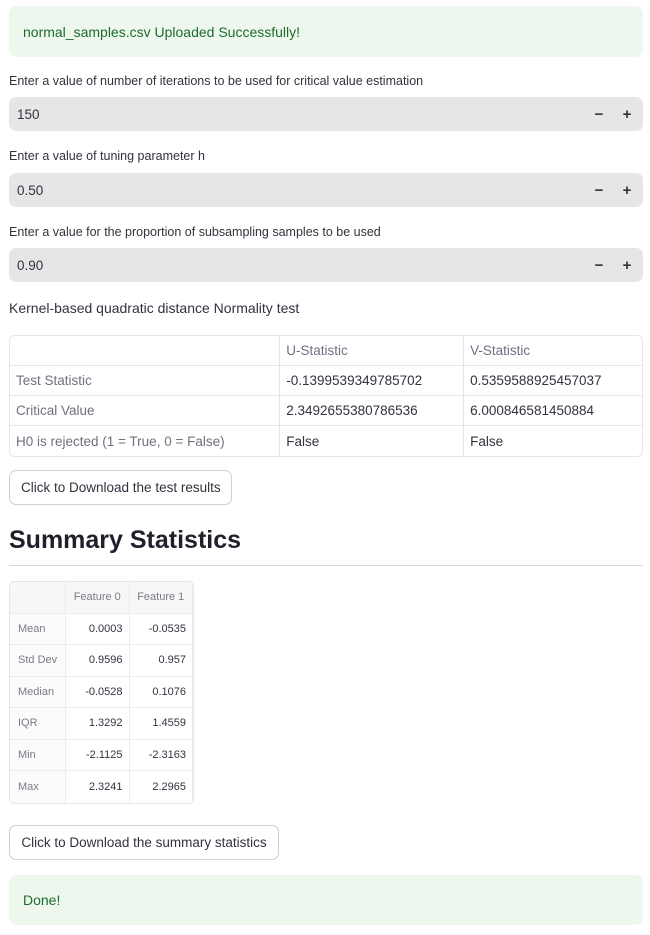 This screenshot has width=650, height=935. Describe the element at coordinates (326, 900) in the screenshot. I see `done-alert: Done!` at that location.